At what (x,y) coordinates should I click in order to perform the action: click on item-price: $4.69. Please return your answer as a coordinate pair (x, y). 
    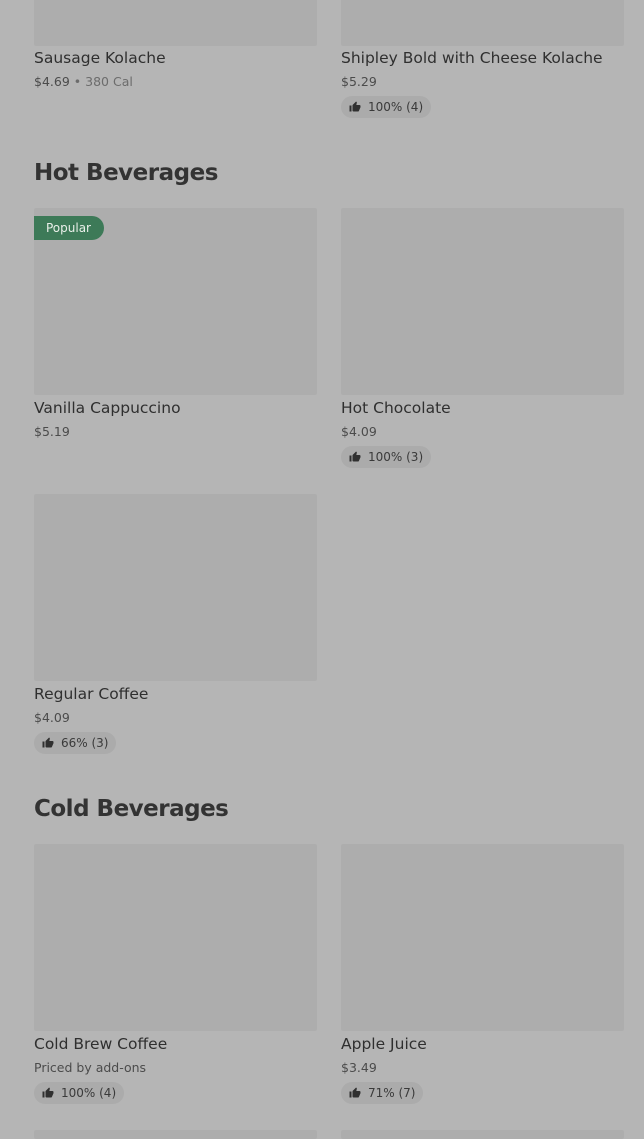
    Looking at the image, I should click on (52, 81).